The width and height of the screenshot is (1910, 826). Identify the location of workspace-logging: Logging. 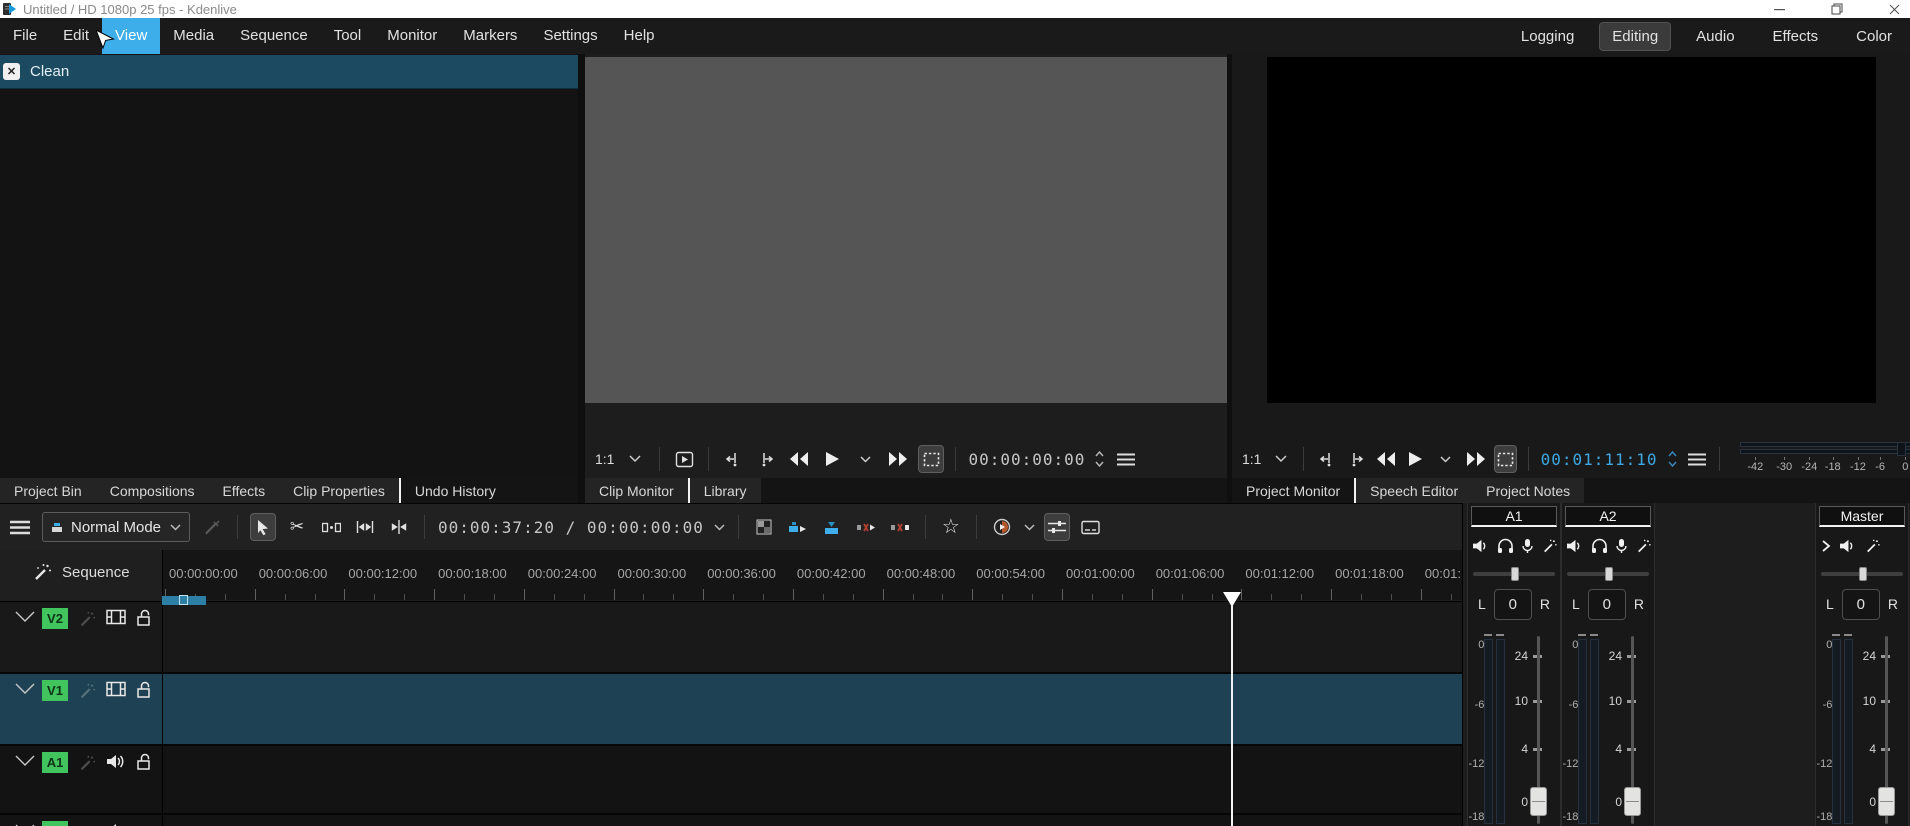
(1547, 36).